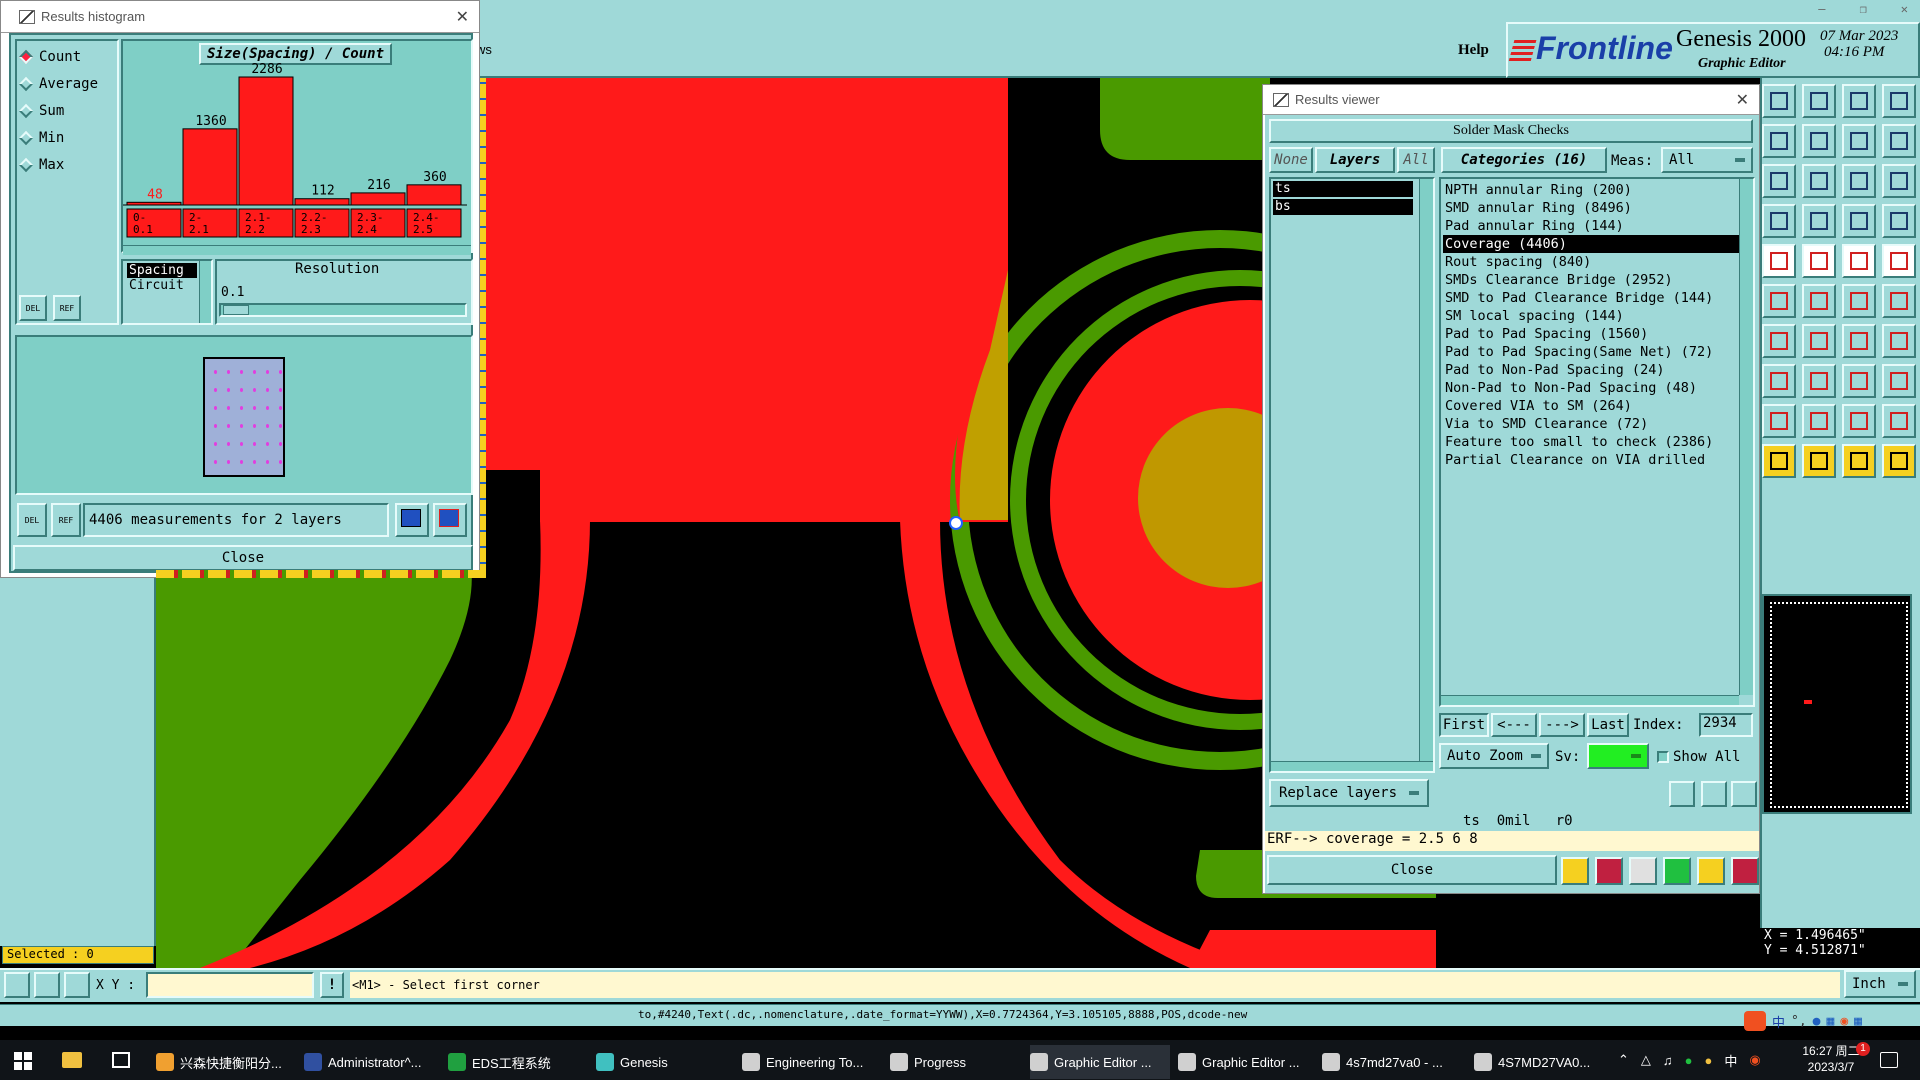 This screenshot has width=1920, height=1080. I want to click on mode-option-count: Count, so click(67, 56).